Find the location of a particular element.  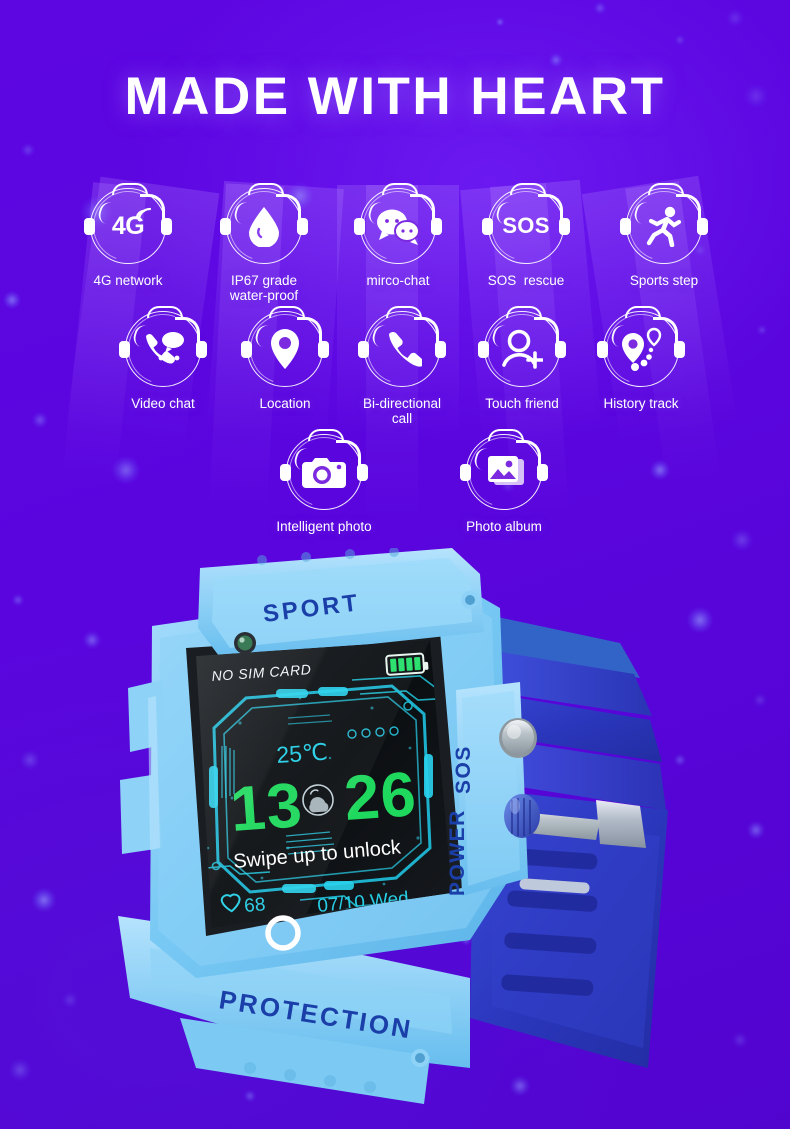

chat-bubbles-icon is located at coordinates (398, 226).